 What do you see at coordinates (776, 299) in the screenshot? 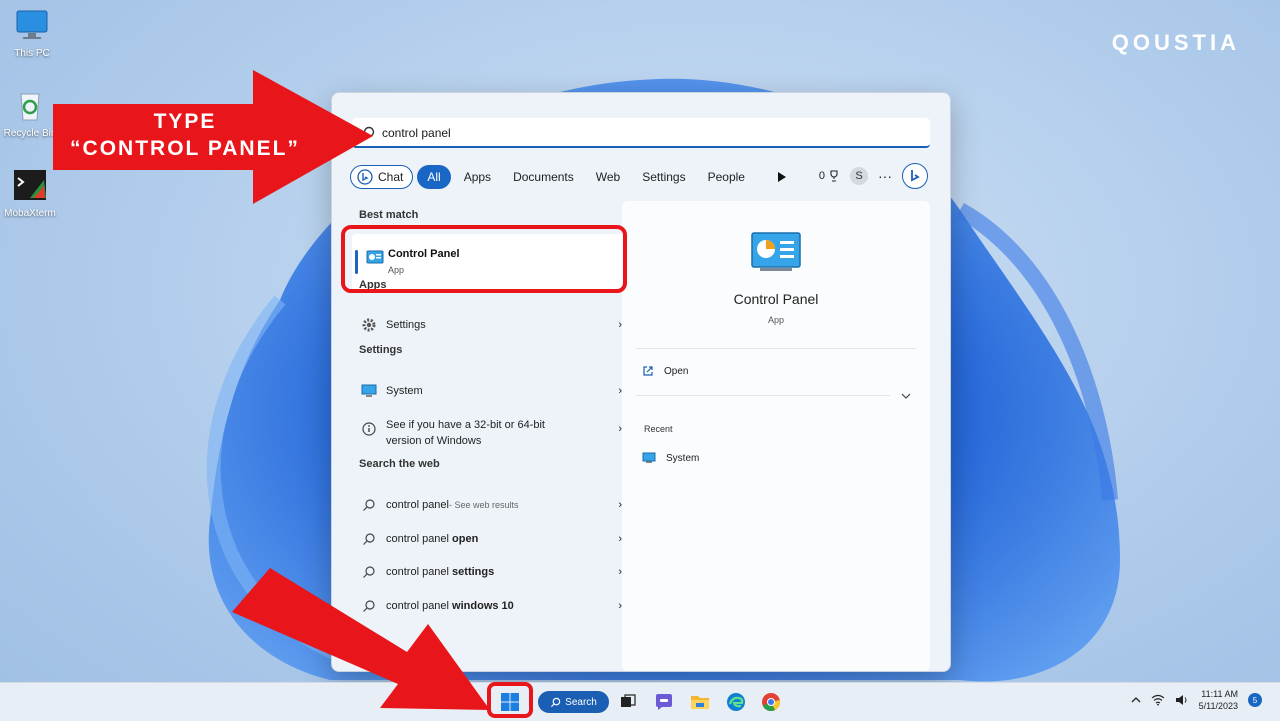
I see `preview-title: Control Panel` at bounding box center [776, 299].